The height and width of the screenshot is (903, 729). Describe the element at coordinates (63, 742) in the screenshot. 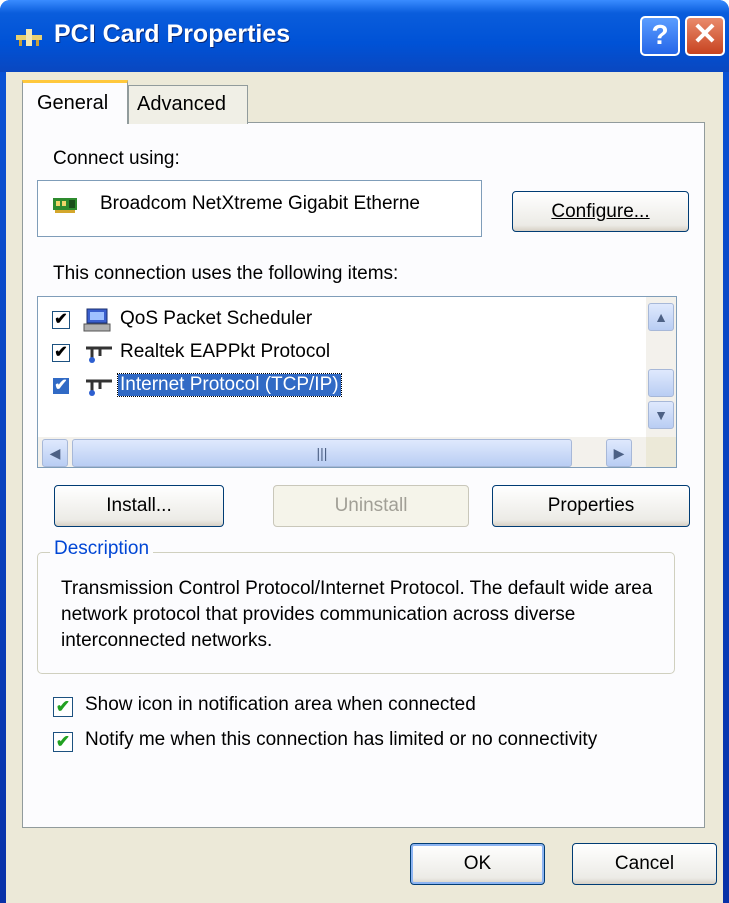

I see `notify-checkbox: ✔` at that location.